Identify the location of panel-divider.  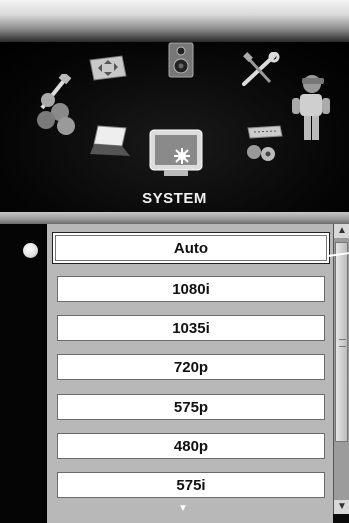
(174, 218).